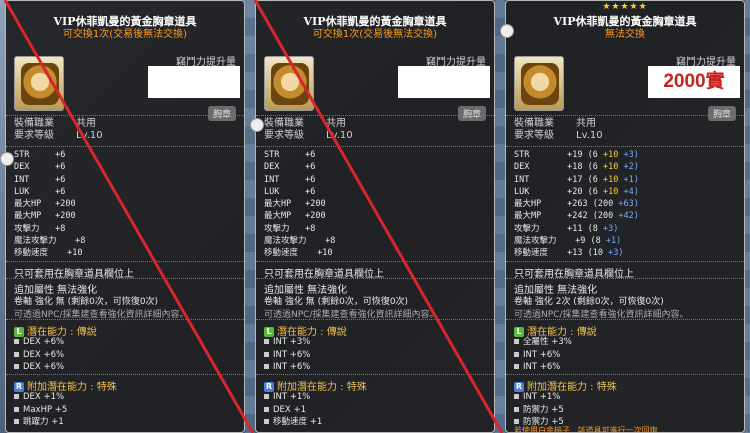  I want to click on stat-row: 攻擊力 +11 (8 +3), so click(566, 228).